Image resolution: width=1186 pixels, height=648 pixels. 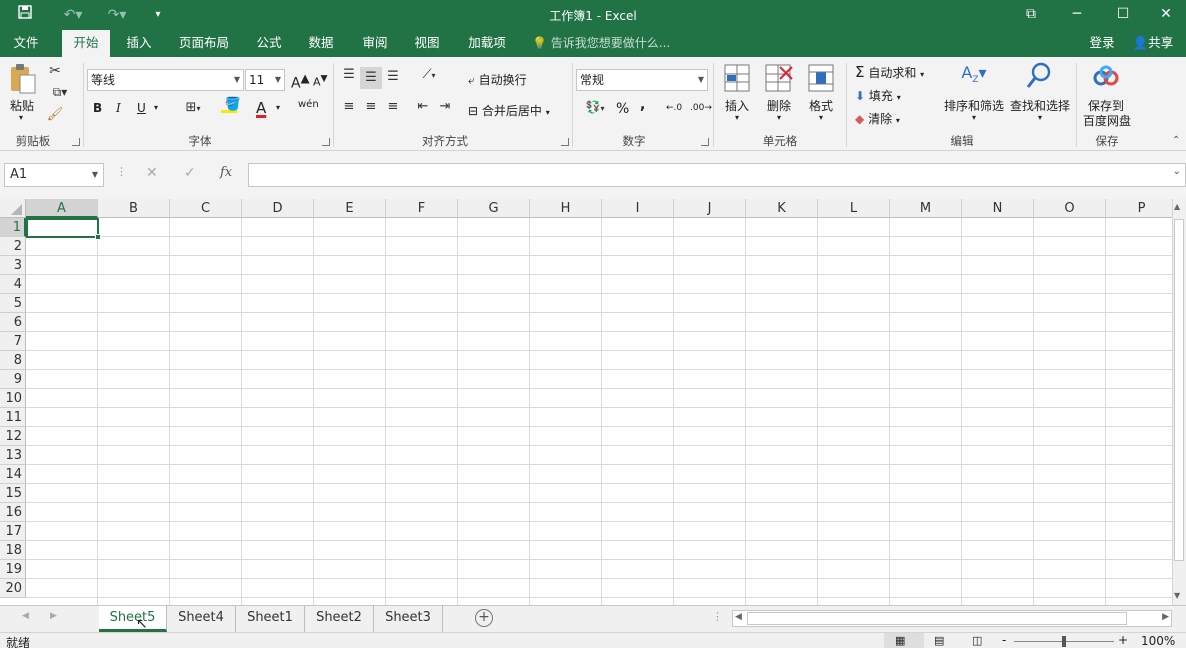 I want to click on column-header-o: O, so click(x=1070, y=208).